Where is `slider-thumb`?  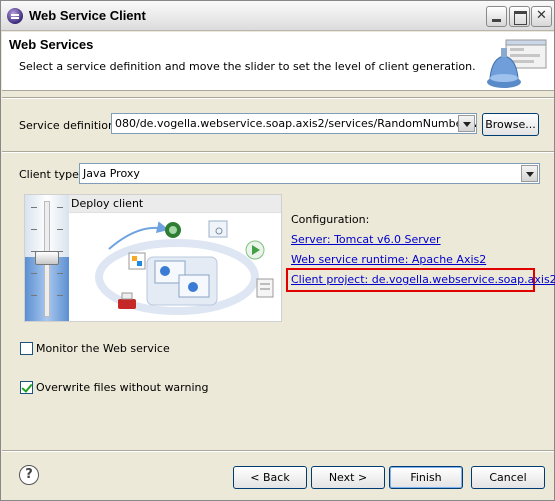
slider-thumb is located at coordinates (47, 258).